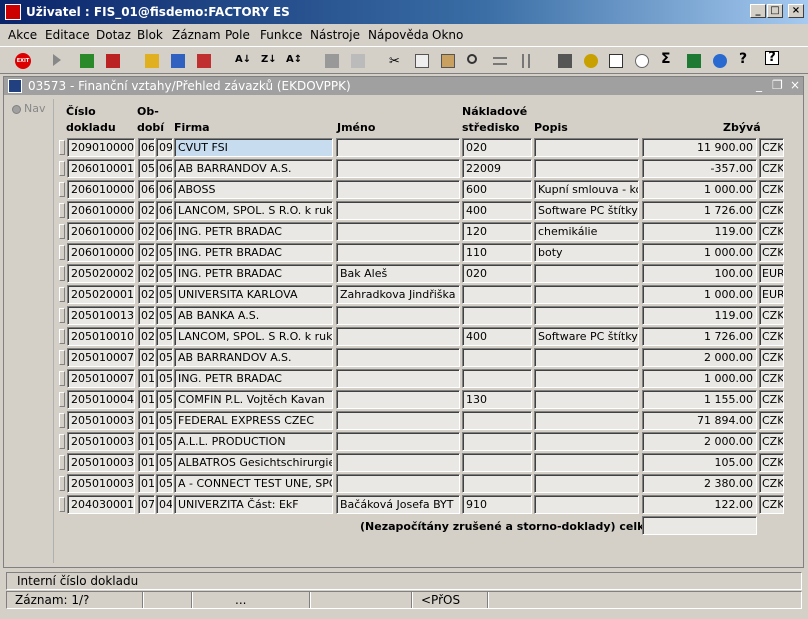  Describe the element at coordinates (759, 85) in the screenshot. I see `form-minimize-button: _` at that location.